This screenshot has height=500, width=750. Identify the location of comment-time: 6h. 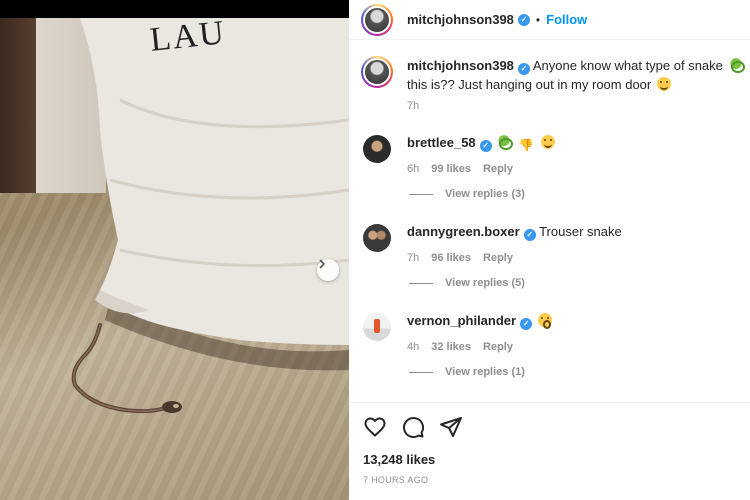
(413, 169).